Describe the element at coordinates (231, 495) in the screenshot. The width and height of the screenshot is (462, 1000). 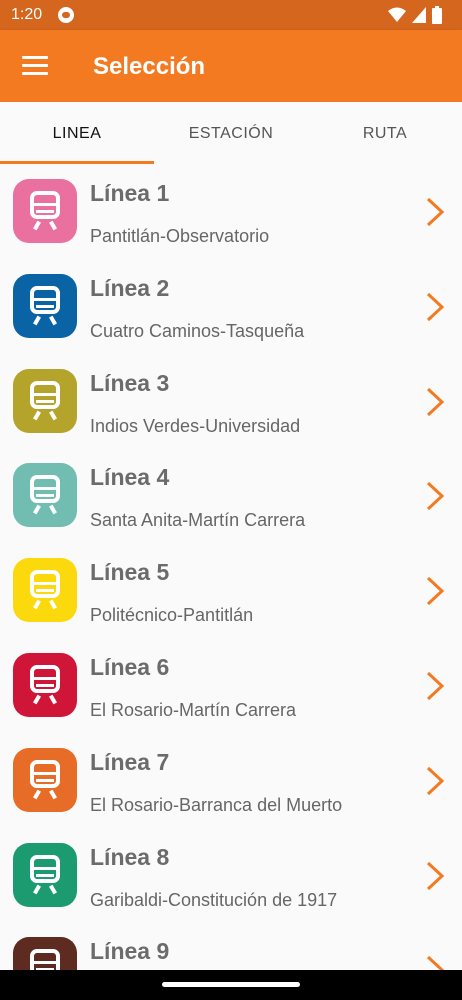
I see `line-row-4: Línea 4 Santa Anita-Martín Carrera` at that location.